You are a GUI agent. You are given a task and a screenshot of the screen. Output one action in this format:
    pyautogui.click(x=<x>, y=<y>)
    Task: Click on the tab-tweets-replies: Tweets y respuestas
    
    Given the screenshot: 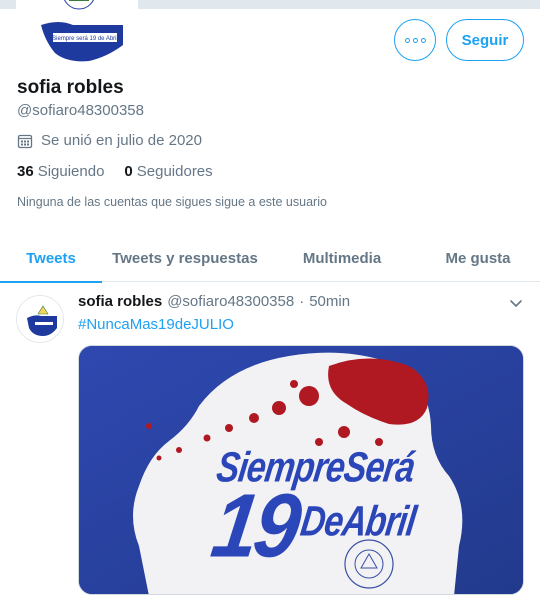 What is the action you would take?
    pyautogui.click(x=185, y=258)
    